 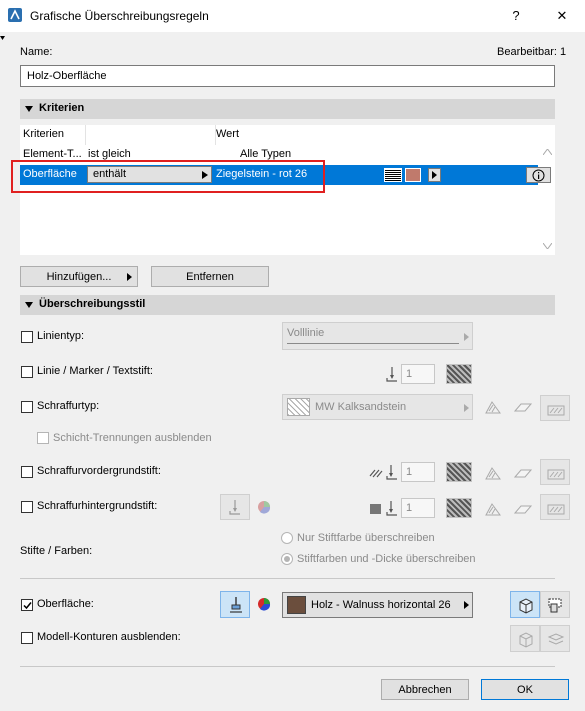 I want to click on contours-cube-button, so click(x=525, y=638).